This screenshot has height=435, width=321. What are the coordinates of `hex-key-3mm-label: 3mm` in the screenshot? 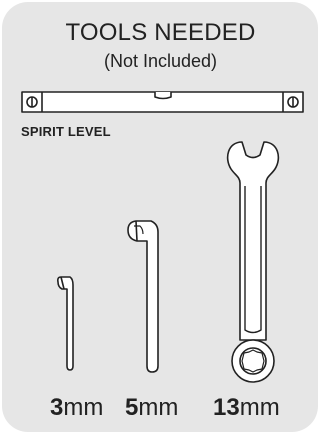 It's located at (76, 408).